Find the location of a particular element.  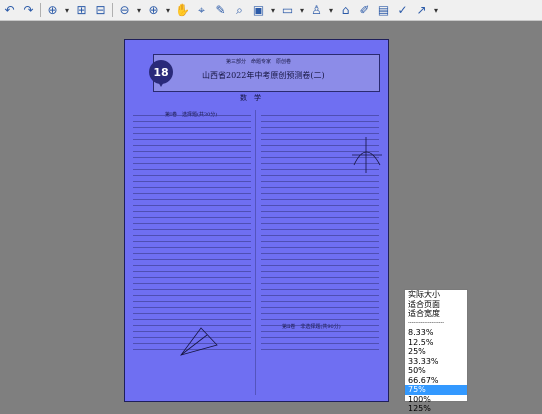

add-icon: ⊕ is located at coordinates (153, 10).